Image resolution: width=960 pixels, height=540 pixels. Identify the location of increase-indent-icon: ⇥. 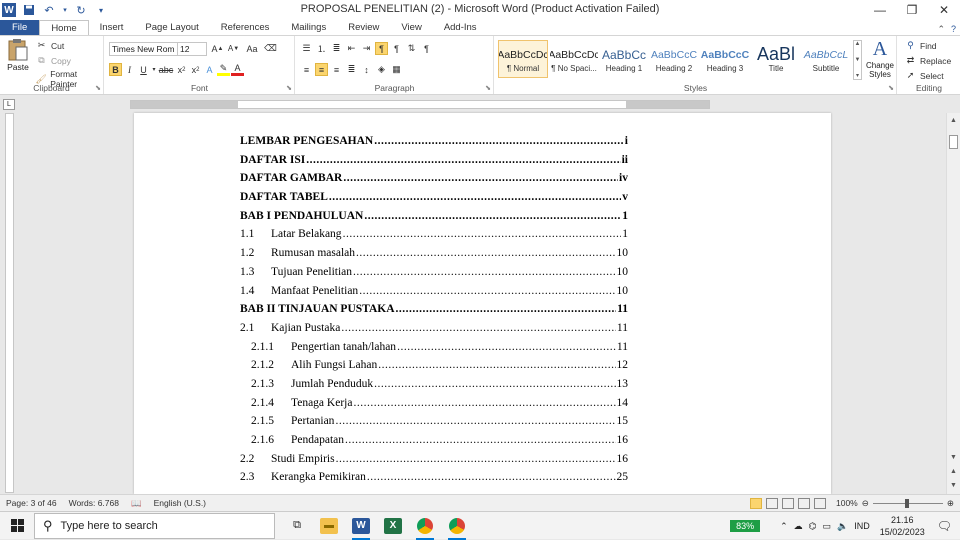
(366, 48).